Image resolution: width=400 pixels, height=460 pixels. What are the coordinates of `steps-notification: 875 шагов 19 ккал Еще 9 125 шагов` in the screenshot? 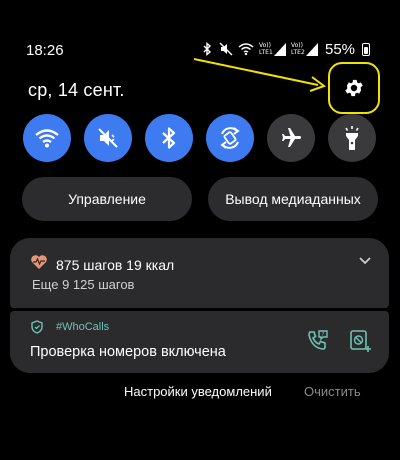 It's located at (199, 273).